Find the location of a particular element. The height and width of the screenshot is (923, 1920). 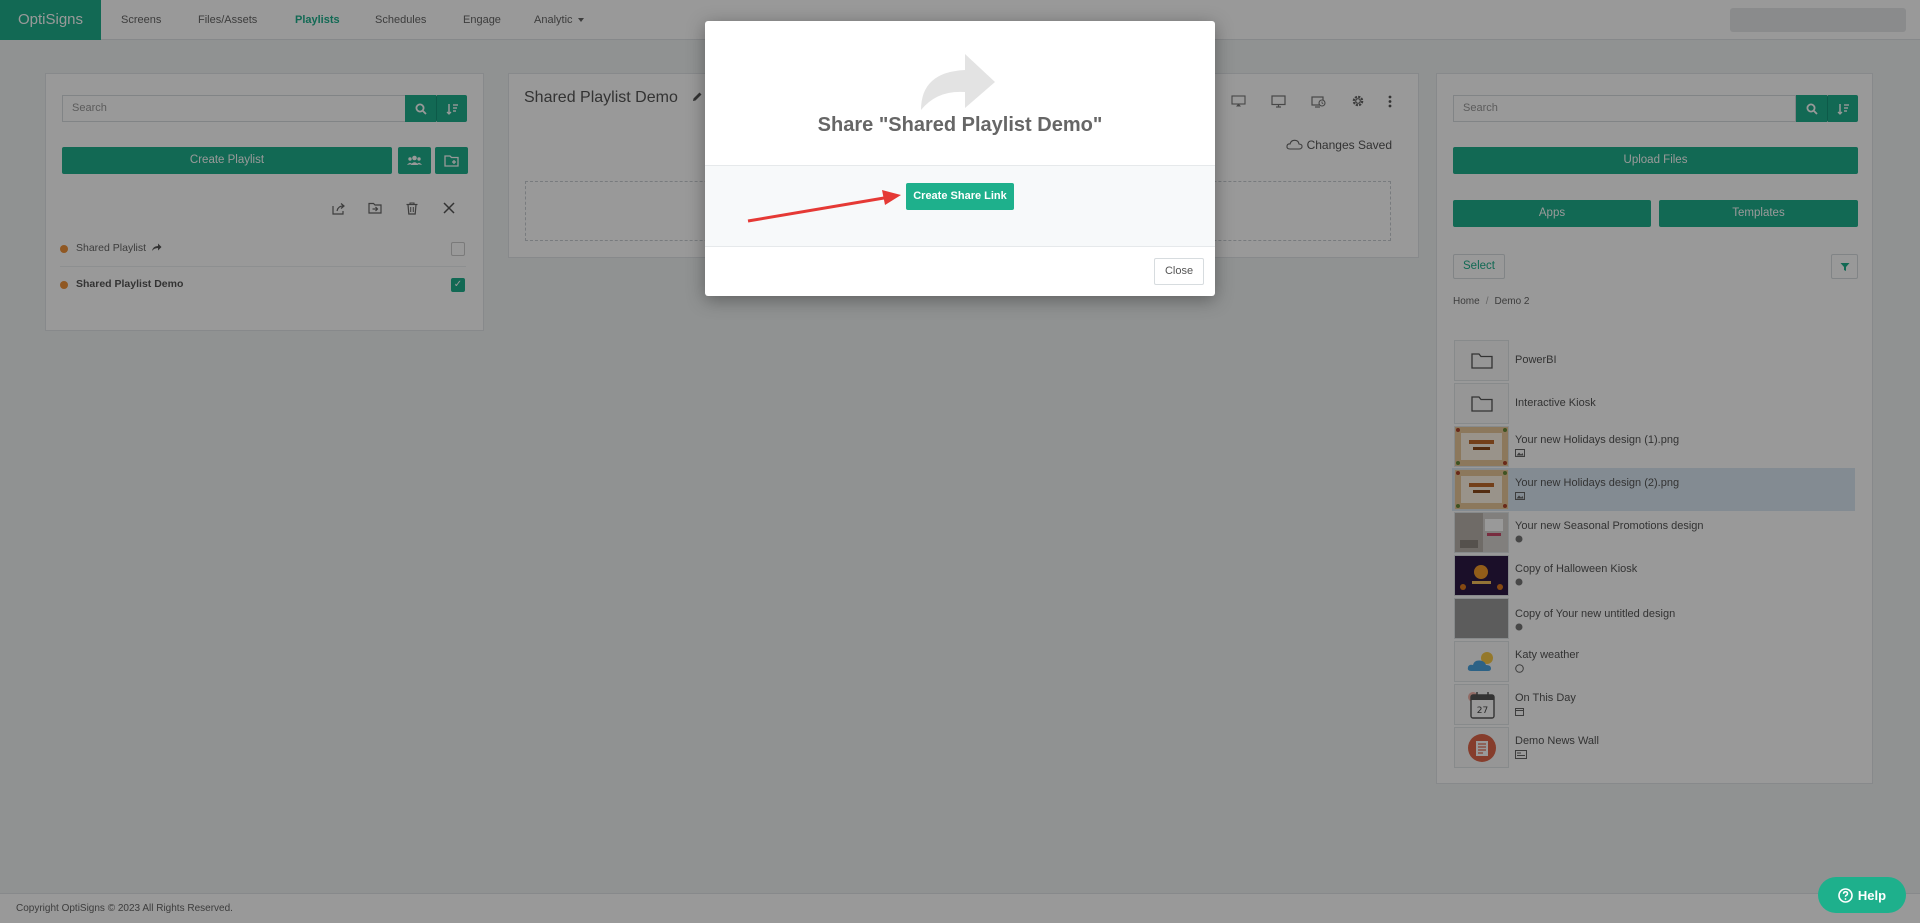

modal-title: Share "Shared Playlist Demo" is located at coordinates (960, 125).